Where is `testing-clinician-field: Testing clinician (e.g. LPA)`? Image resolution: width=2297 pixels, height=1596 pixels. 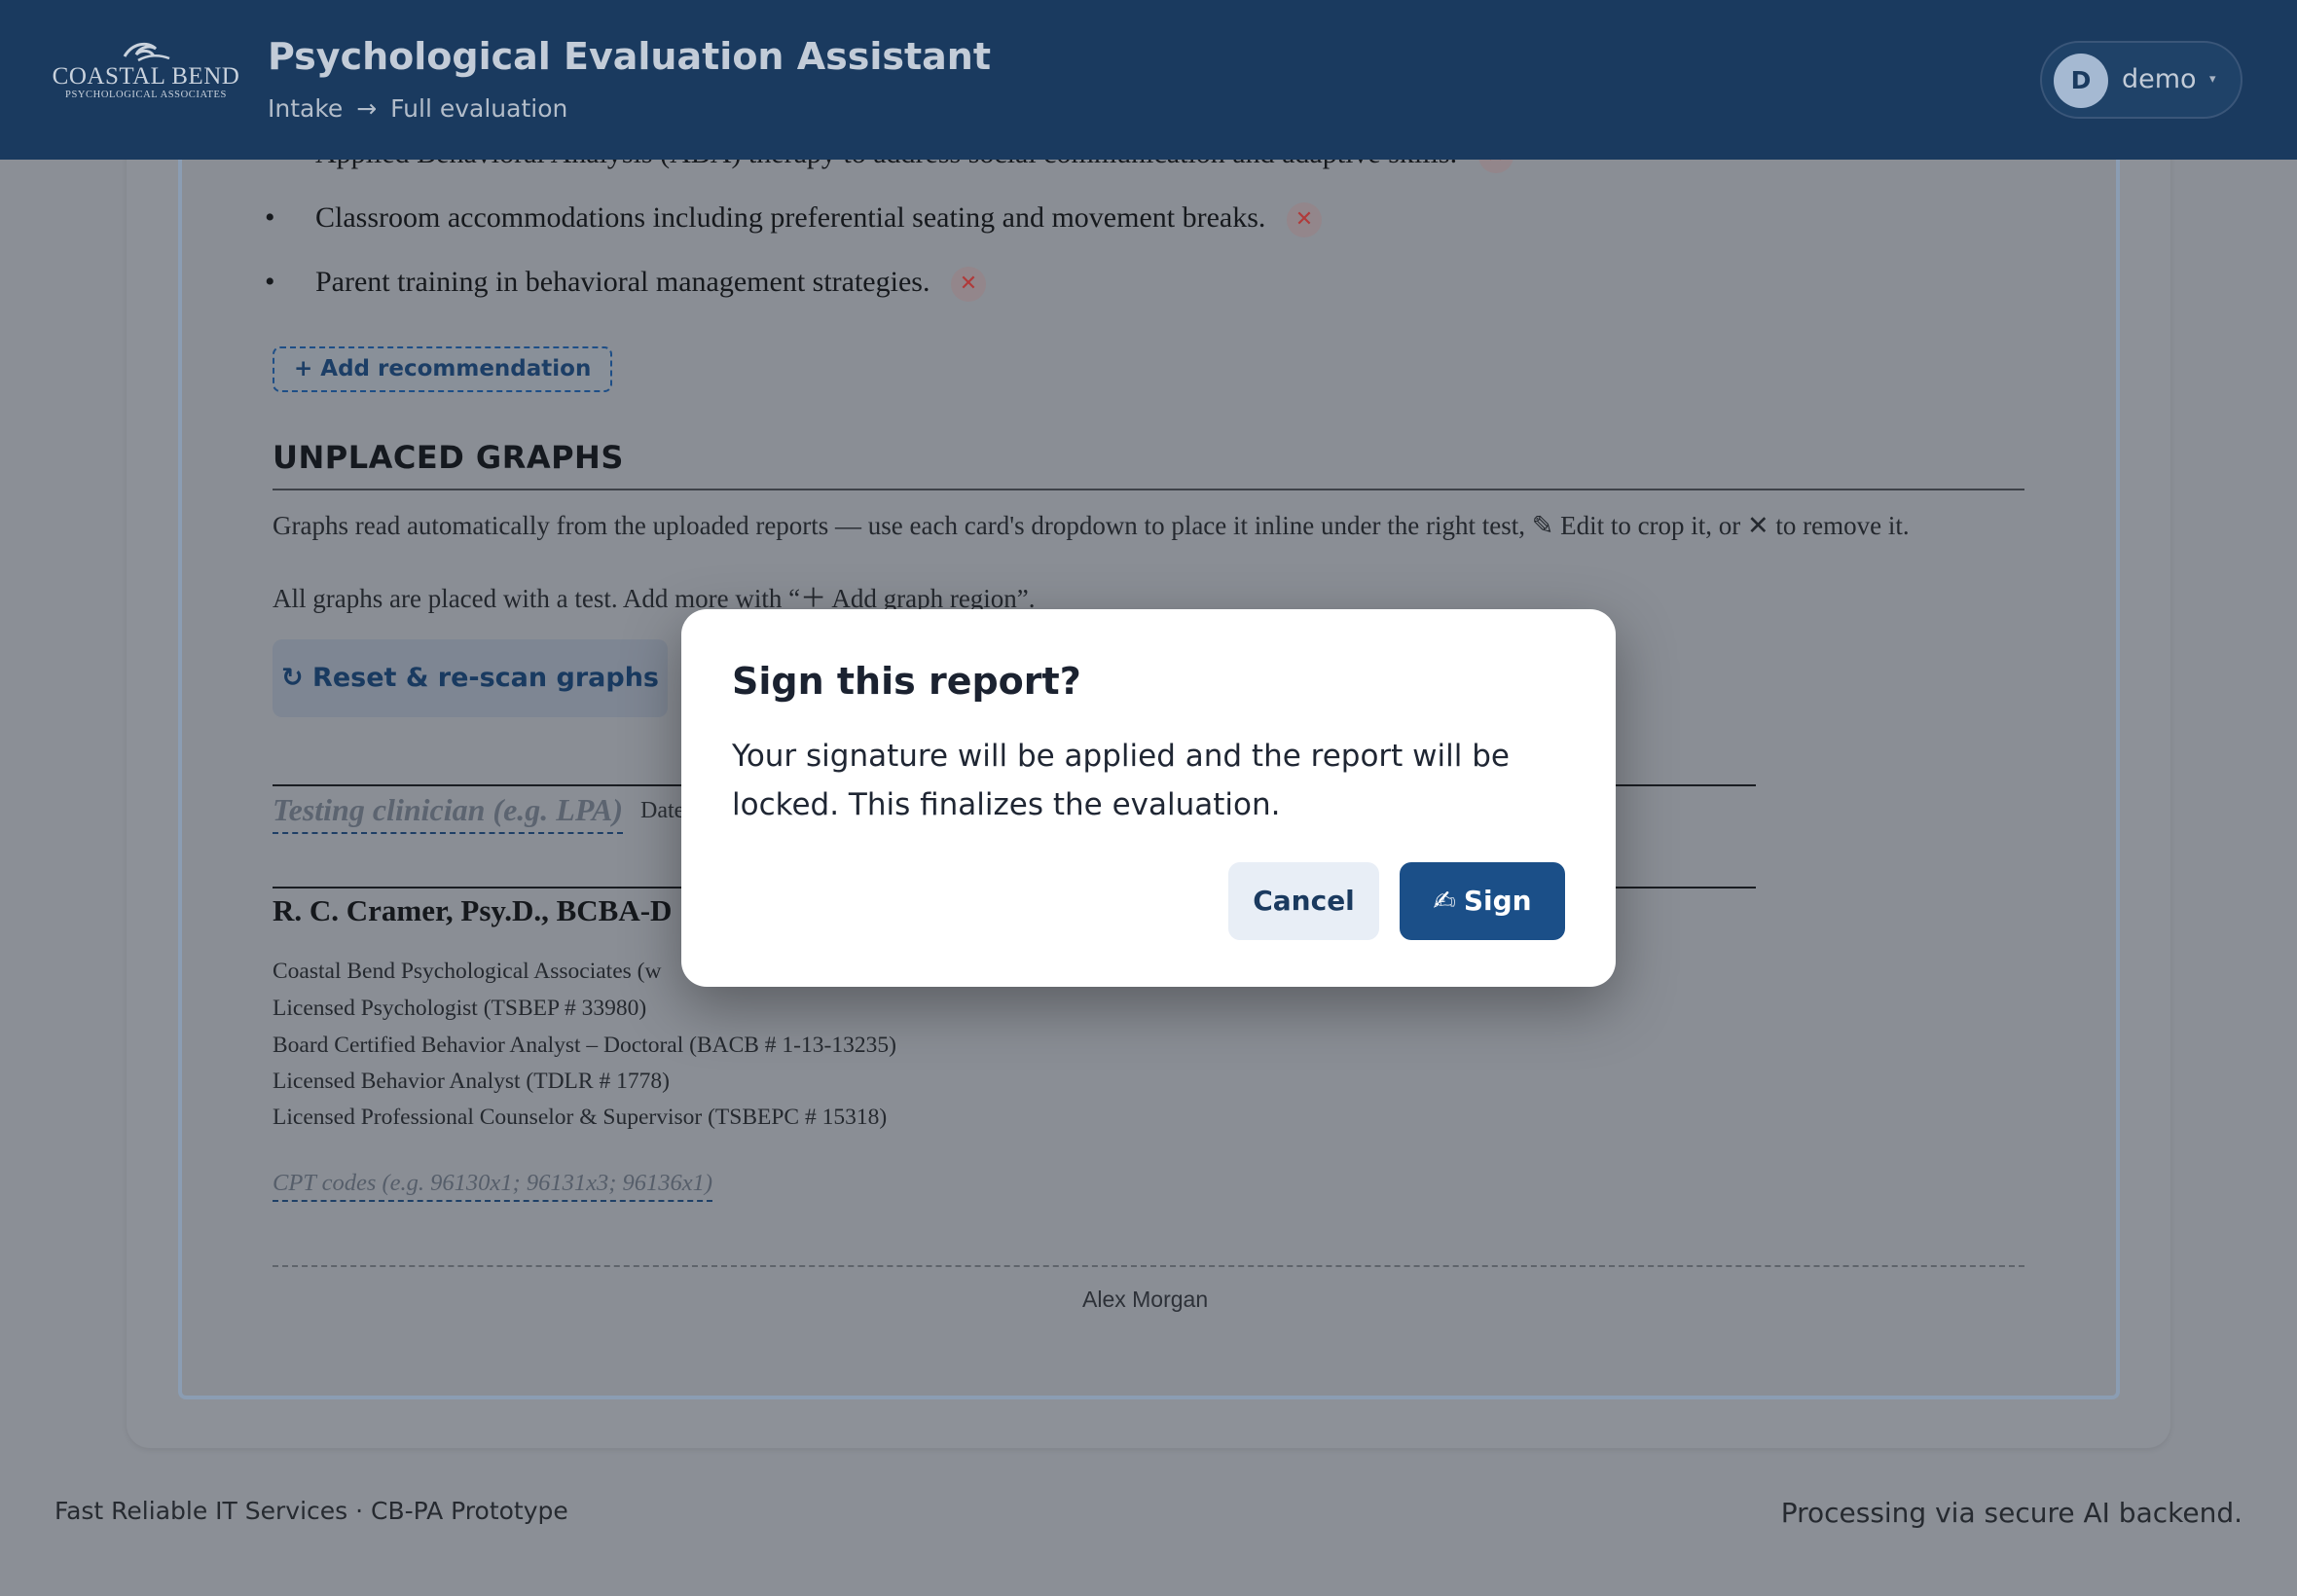
testing-clinician-field: Testing clinician (e.g. LPA) is located at coordinates (448, 813).